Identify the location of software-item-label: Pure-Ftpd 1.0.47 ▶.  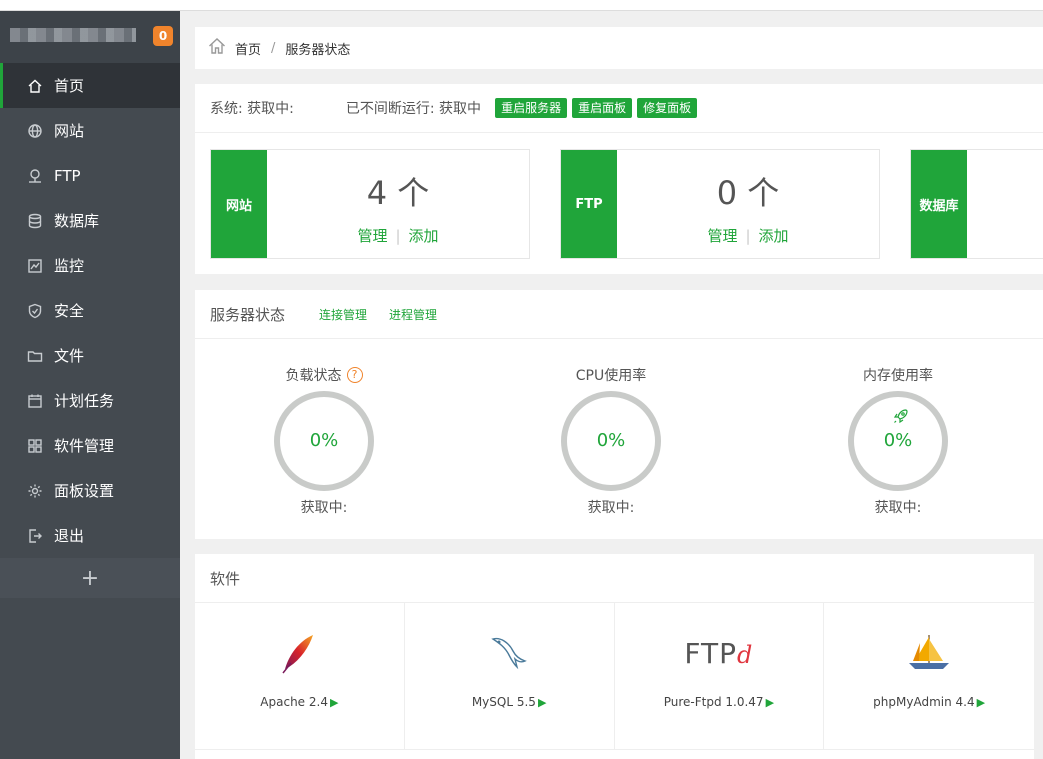
(719, 702).